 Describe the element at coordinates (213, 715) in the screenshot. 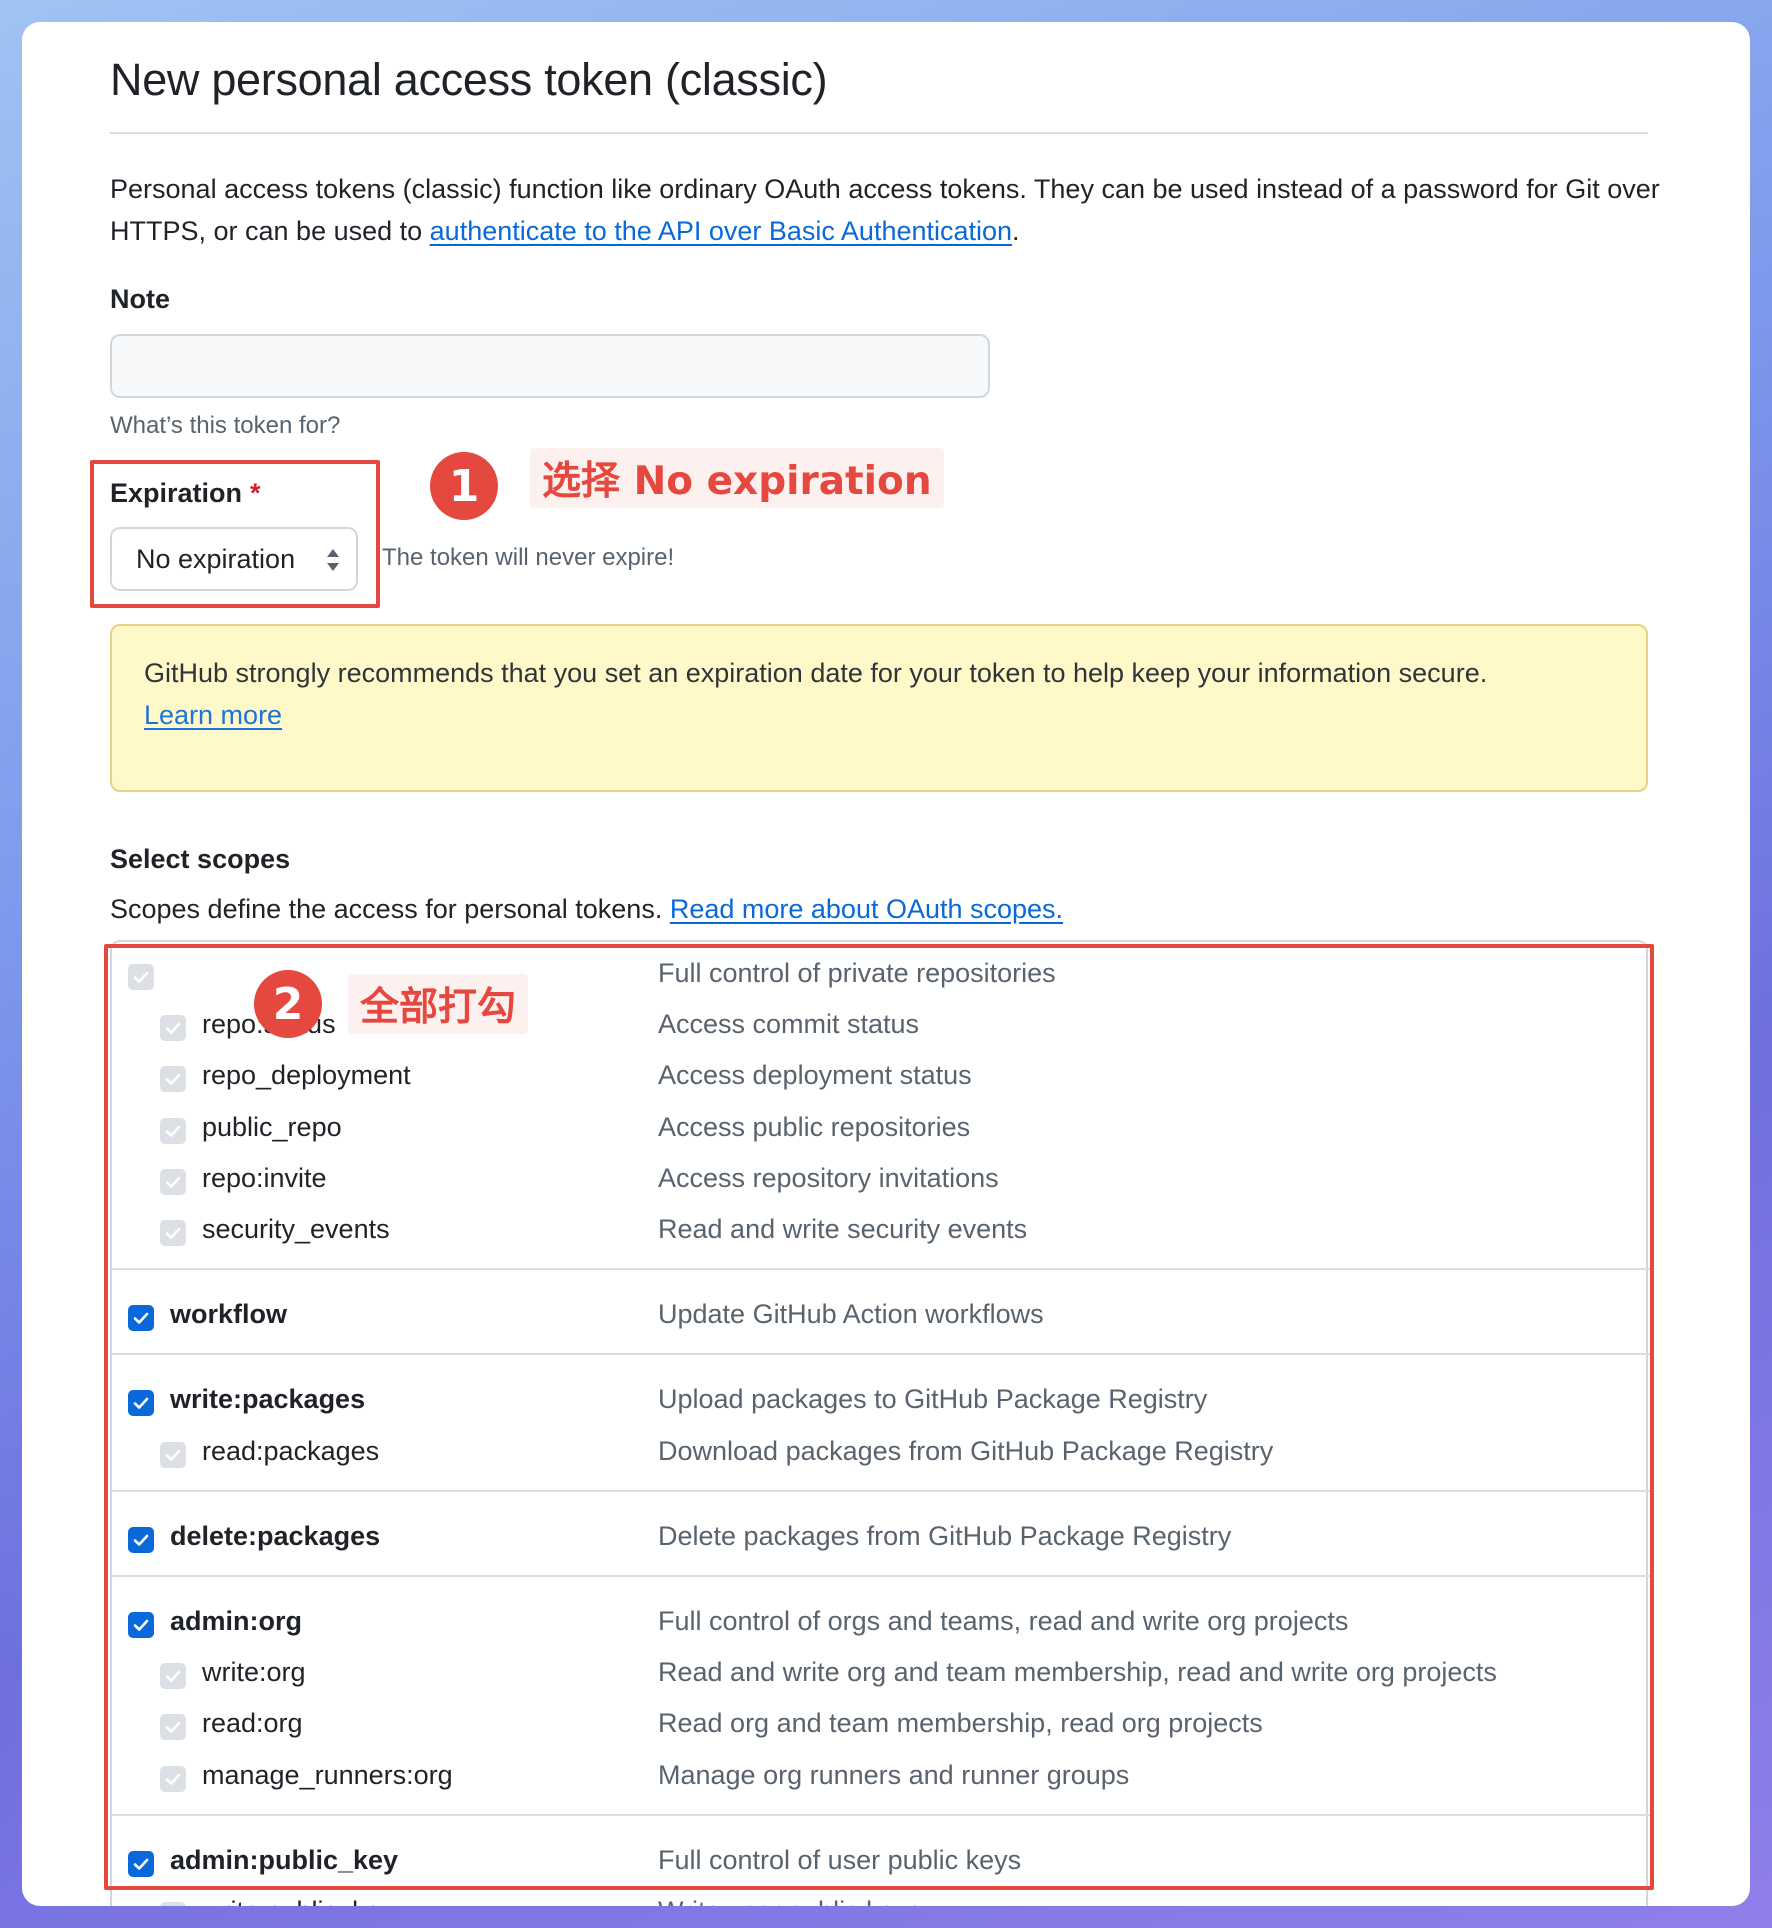

I see `learn-more-link: Learn more` at that location.